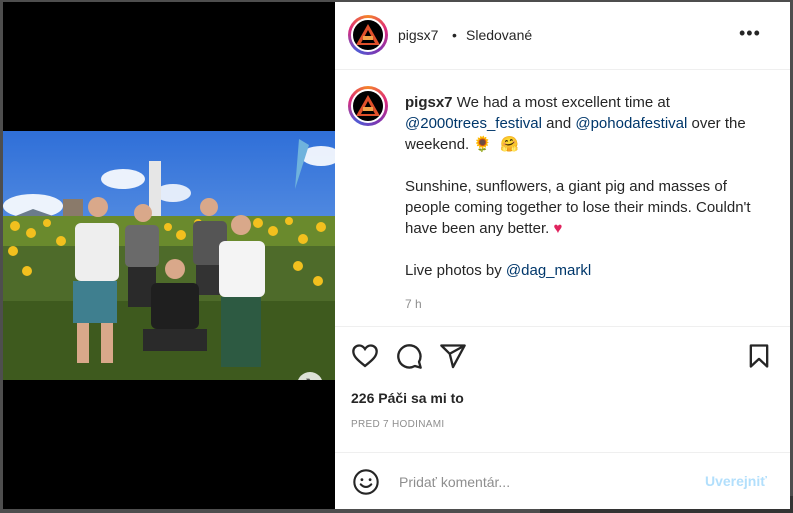 This screenshot has width=793, height=513. I want to click on like-button, so click(365, 356).